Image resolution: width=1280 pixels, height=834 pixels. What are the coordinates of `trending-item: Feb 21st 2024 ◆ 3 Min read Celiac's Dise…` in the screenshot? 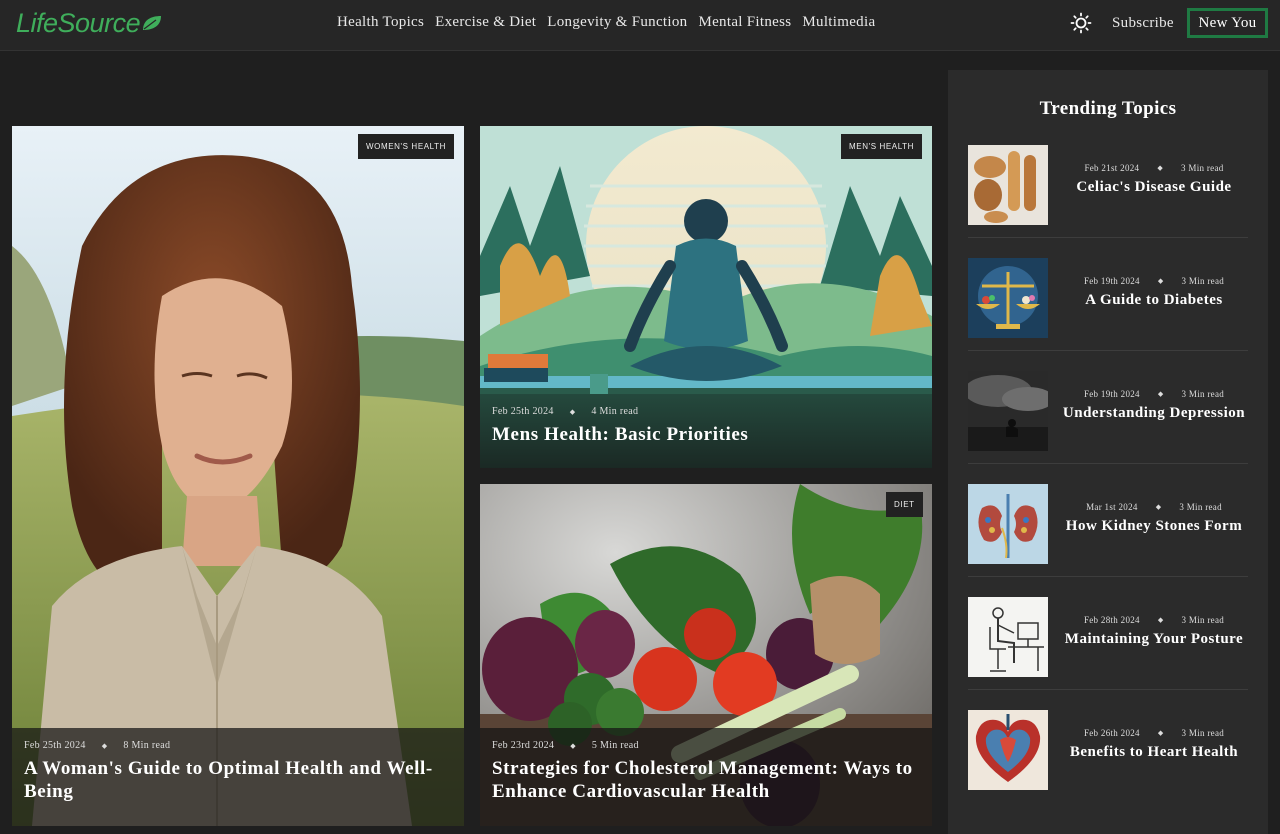 It's located at (1108, 189).